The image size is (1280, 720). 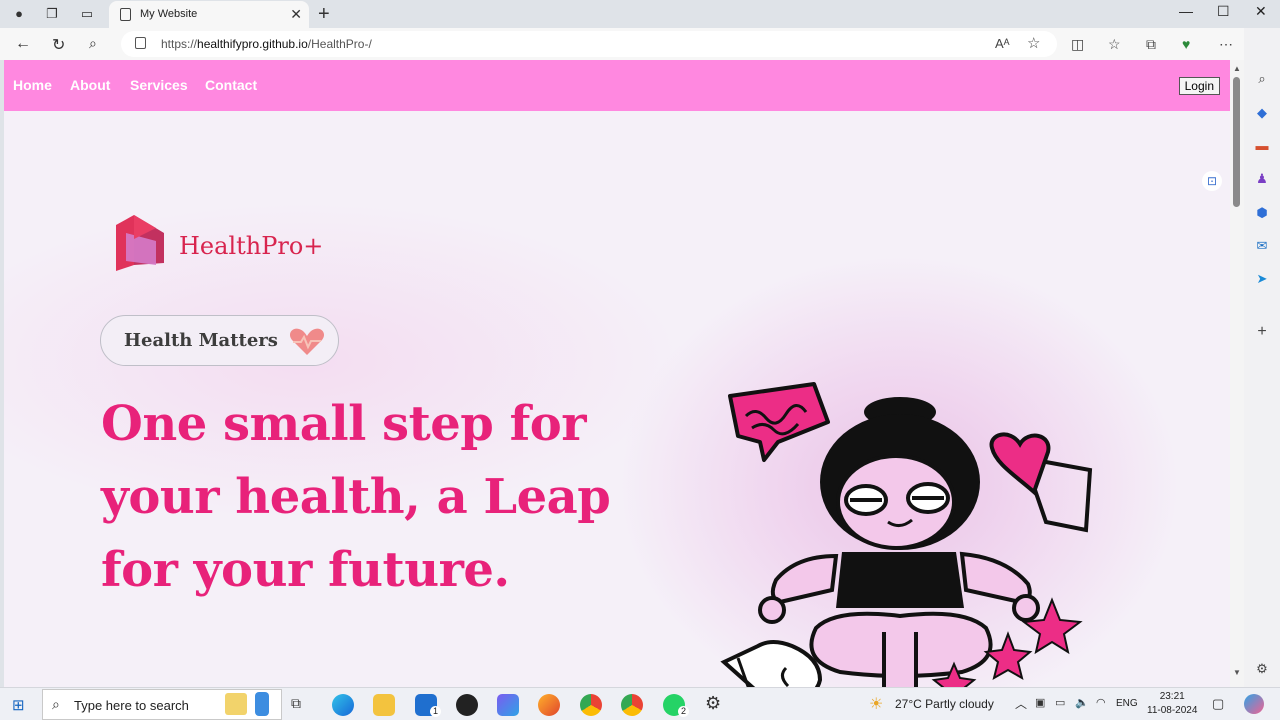 I want to click on tab-my-website: My Website ✕, so click(x=209, y=14).